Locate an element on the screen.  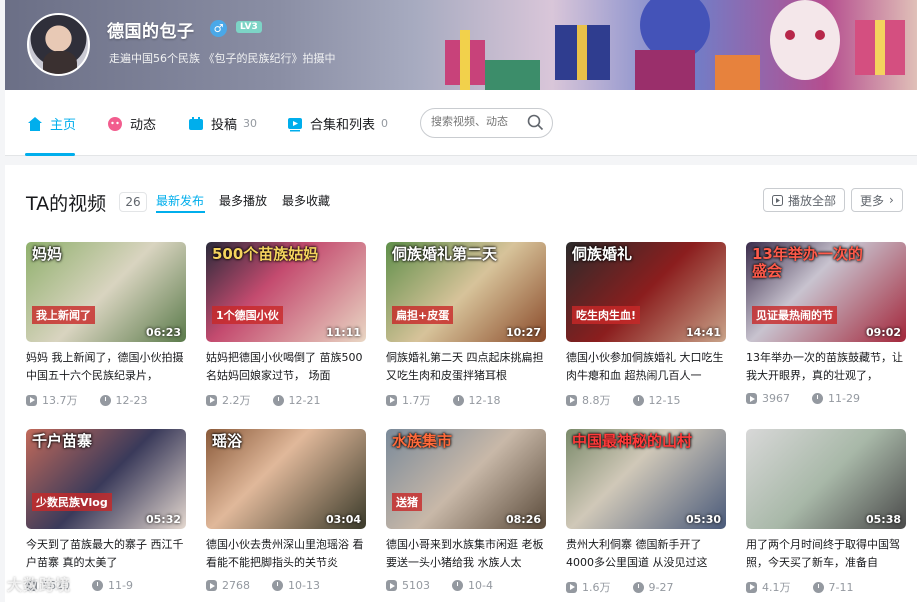
video-thumbnail: 侗族婚礼 吃生肉生血! 14:41 is located at coordinates (646, 292).